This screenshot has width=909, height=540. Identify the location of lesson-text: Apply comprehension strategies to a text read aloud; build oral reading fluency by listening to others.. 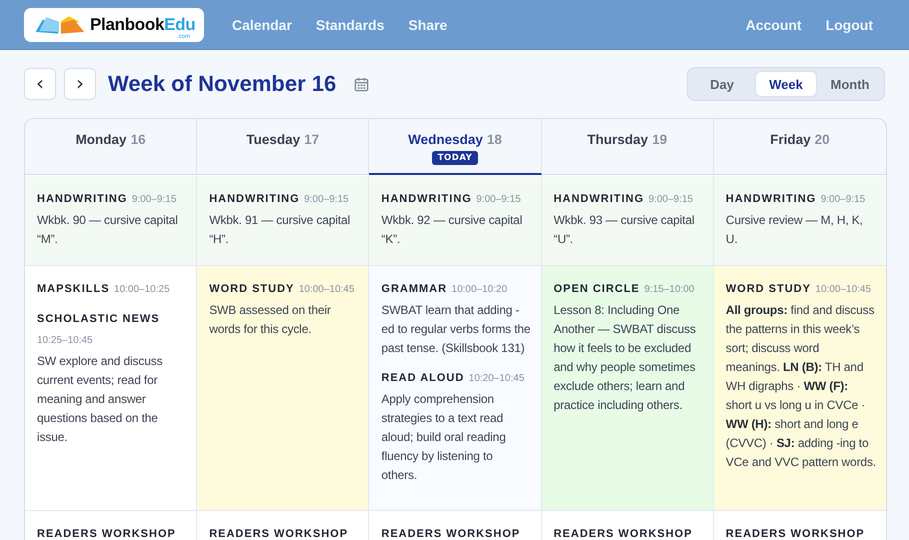
(444, 437).